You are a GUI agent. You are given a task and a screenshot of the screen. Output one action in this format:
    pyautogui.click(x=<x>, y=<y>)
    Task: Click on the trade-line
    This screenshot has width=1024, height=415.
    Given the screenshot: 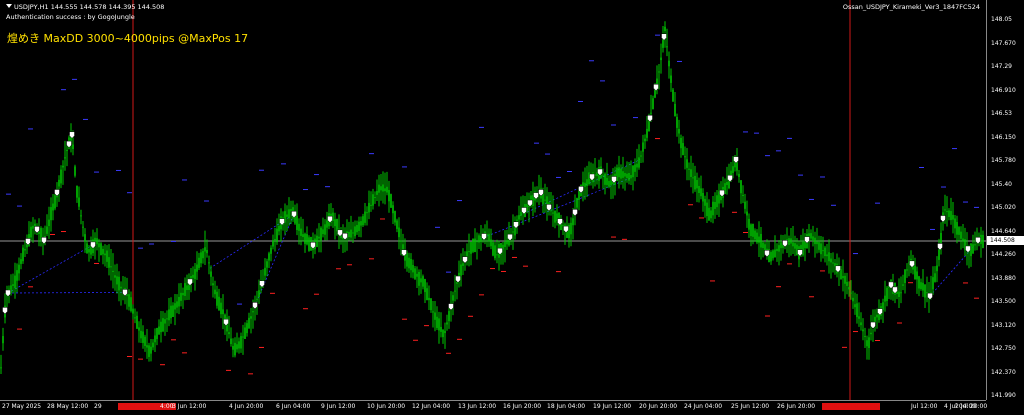 What is the action you would take?
    pyautogui.click(x=66, y=292)
    